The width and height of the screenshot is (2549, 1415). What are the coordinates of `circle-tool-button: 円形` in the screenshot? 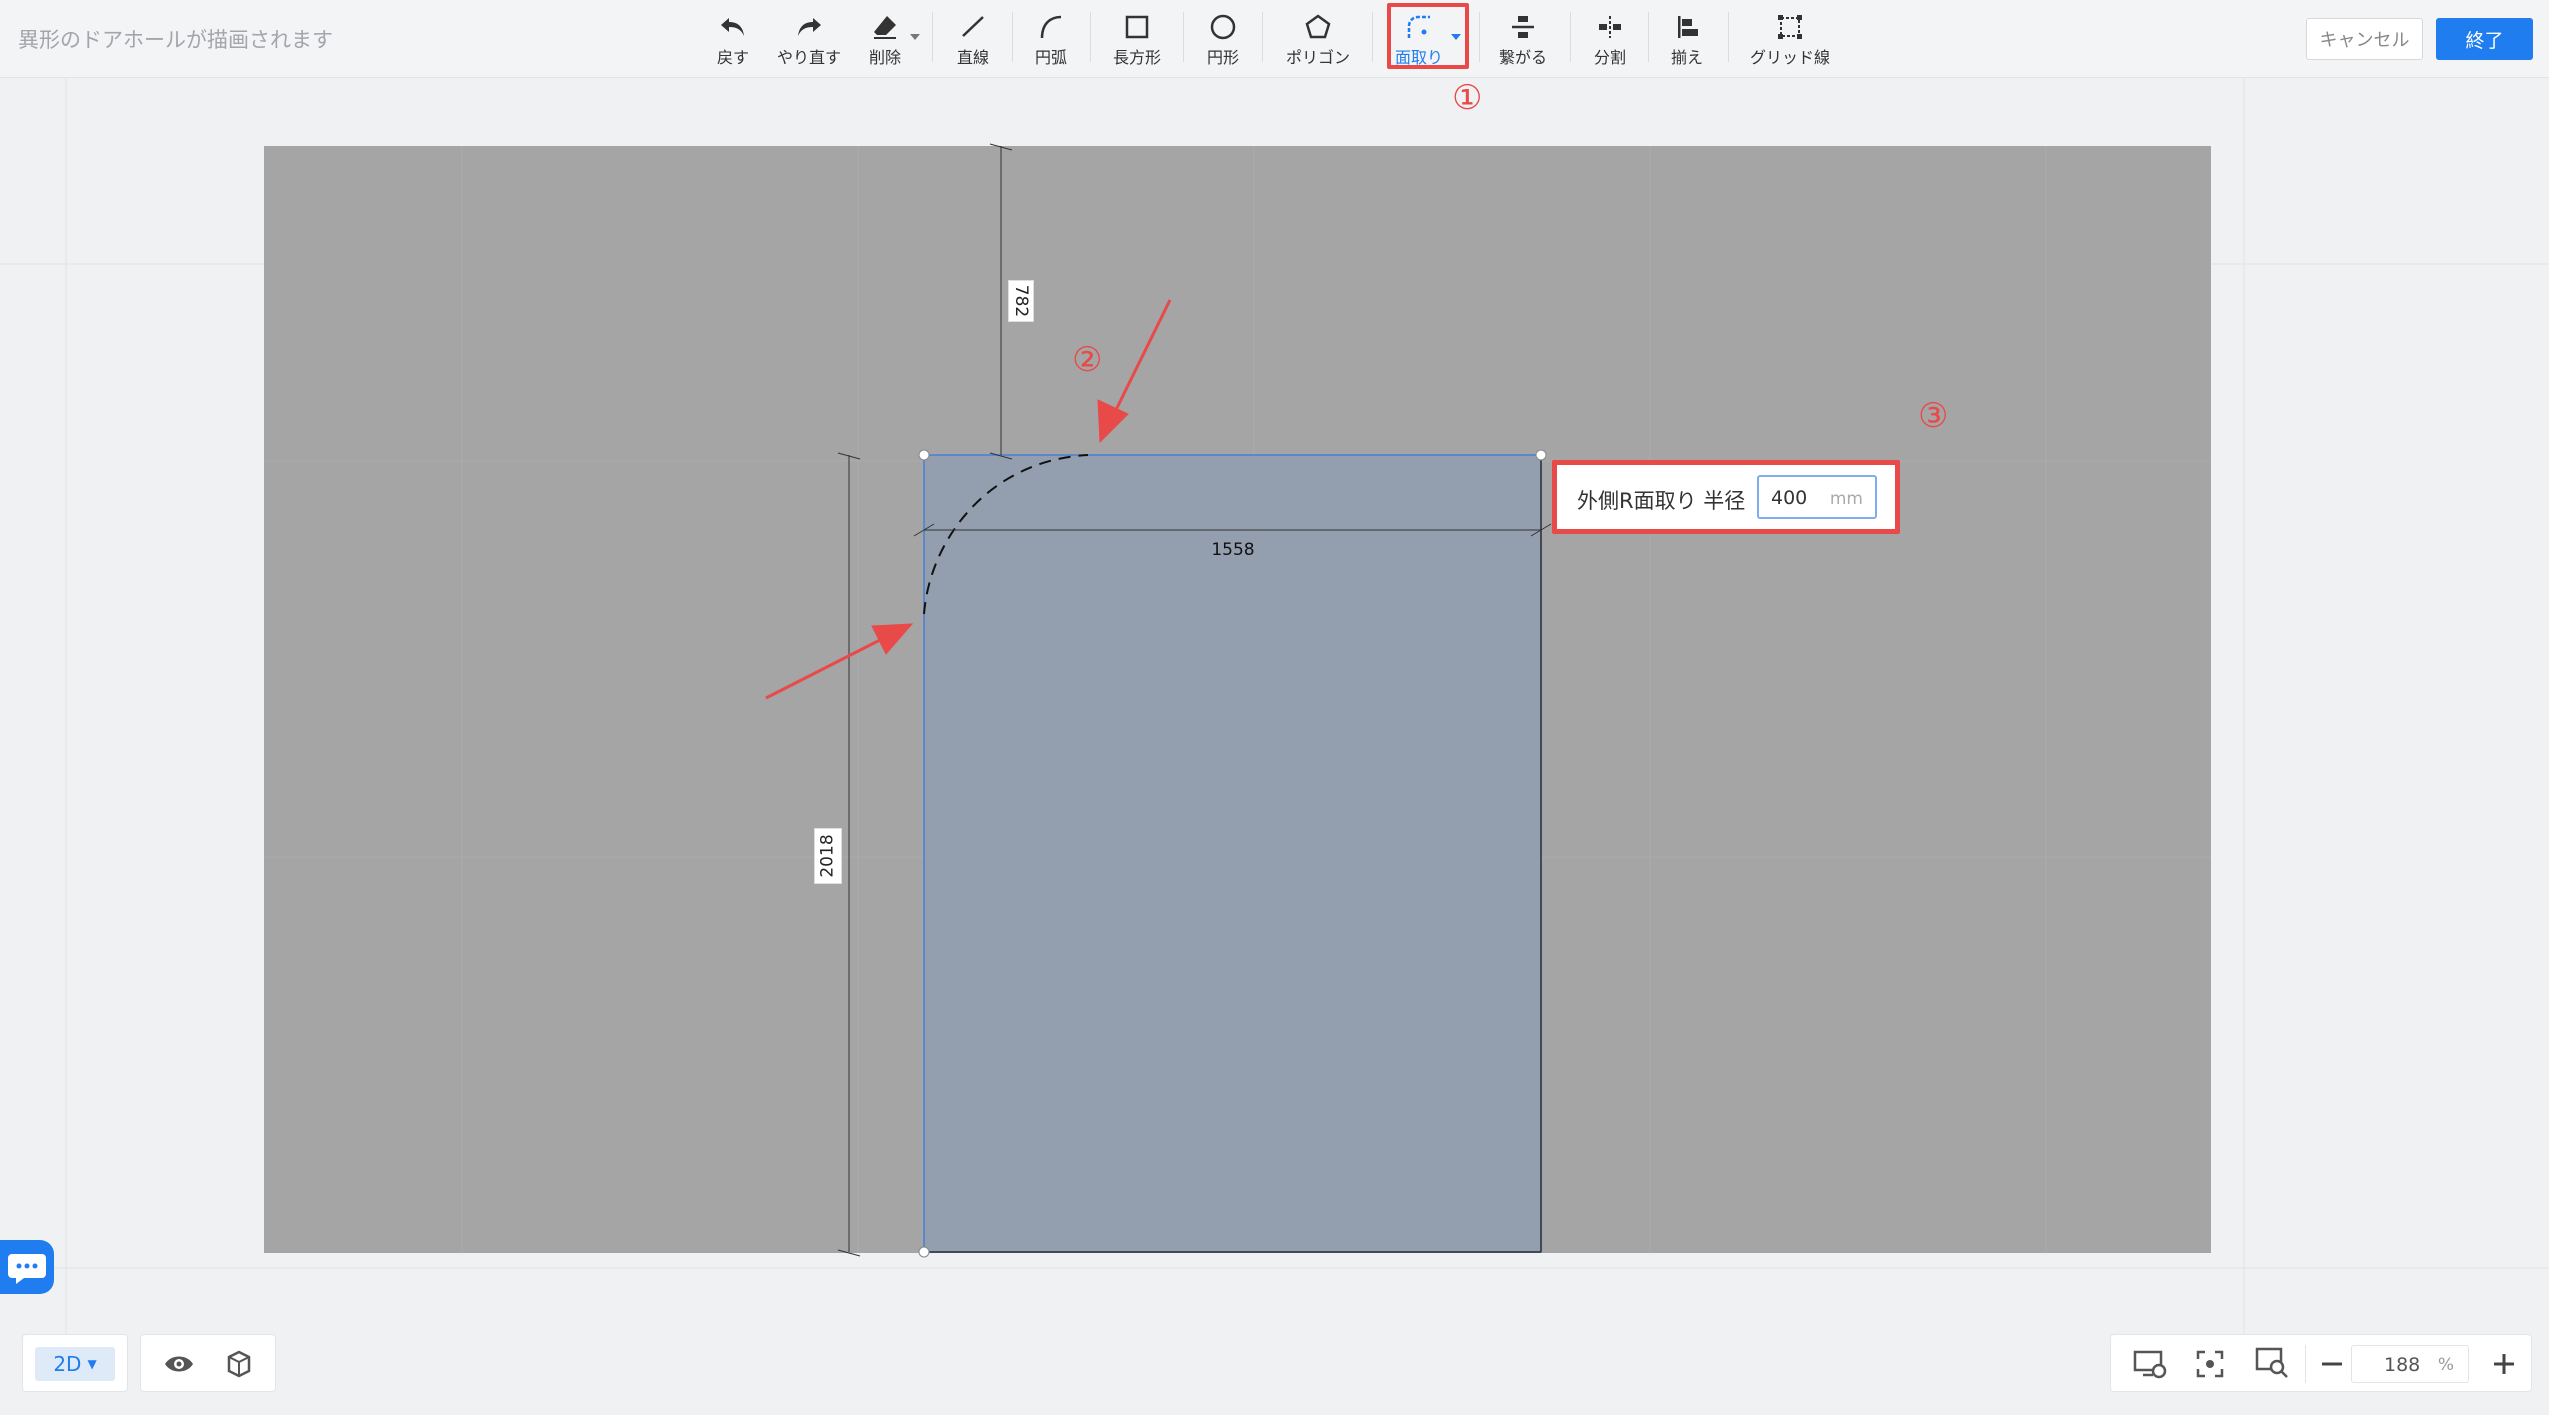 It's located at (1223, 39).